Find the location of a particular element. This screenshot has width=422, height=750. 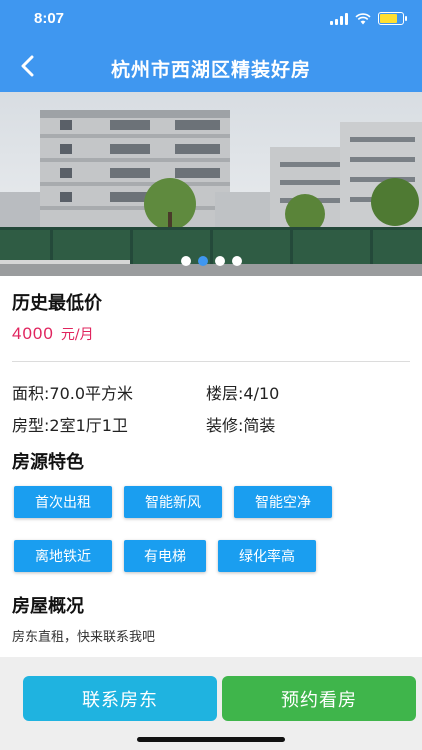

feature-tag: 离地铁近 is located at coordinates (63, 556).